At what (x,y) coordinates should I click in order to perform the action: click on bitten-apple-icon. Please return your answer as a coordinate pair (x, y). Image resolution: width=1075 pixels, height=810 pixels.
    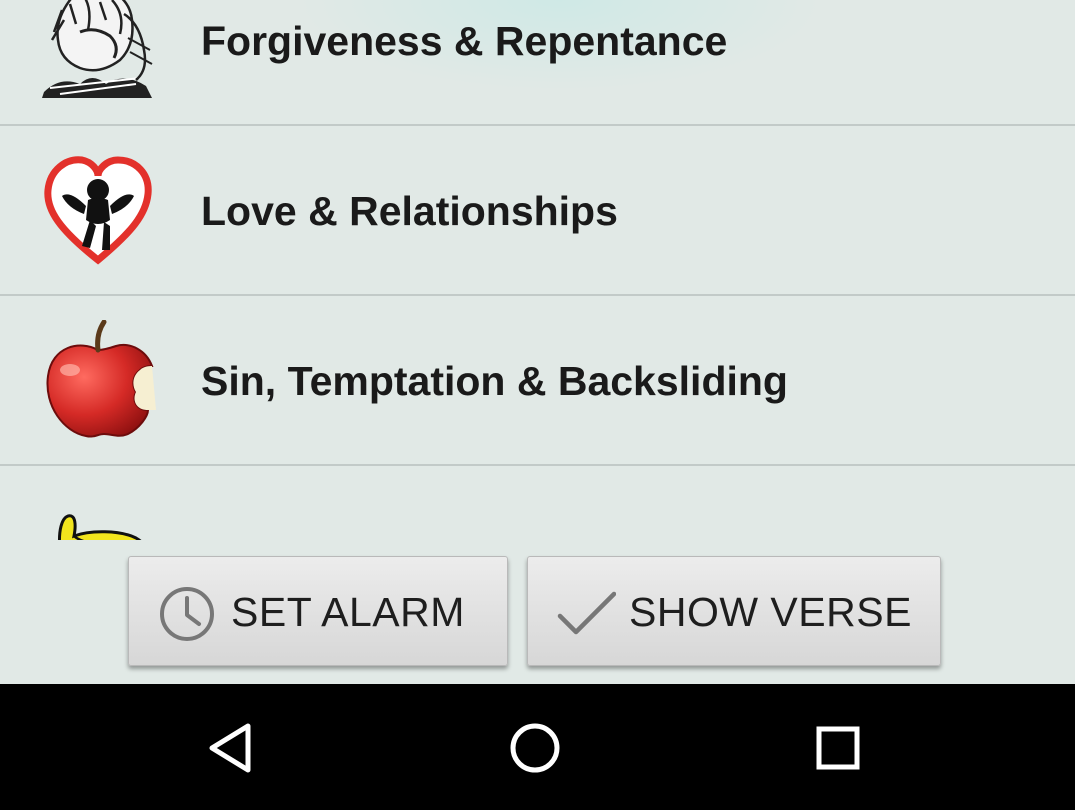
    Looking at the image, I should click on (101, 380).